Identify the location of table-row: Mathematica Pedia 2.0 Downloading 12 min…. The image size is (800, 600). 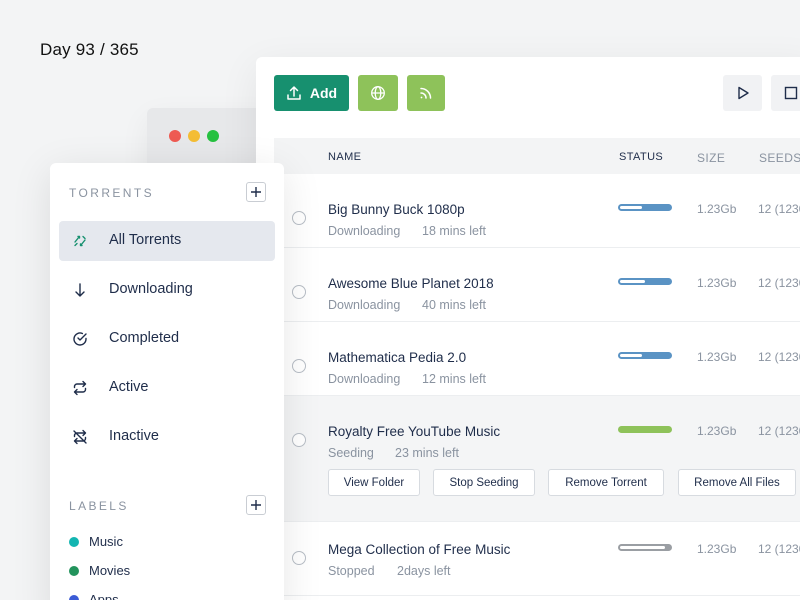
(528, 359).